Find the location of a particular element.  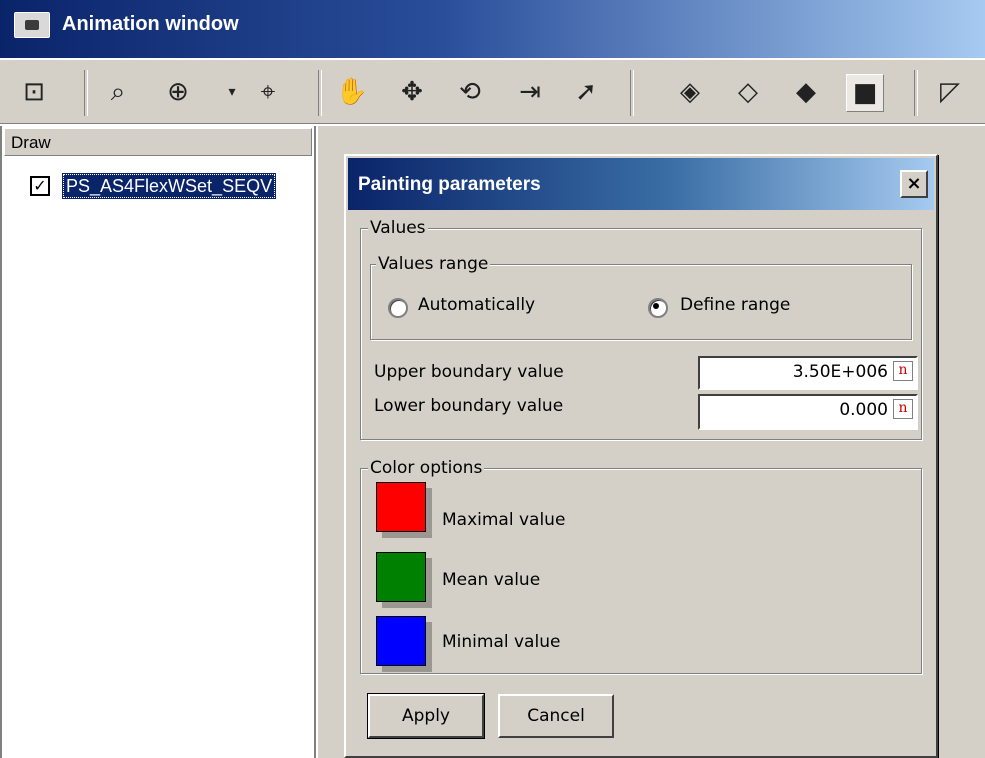

minimal-color-swatch is located at coordinates (401, 641).